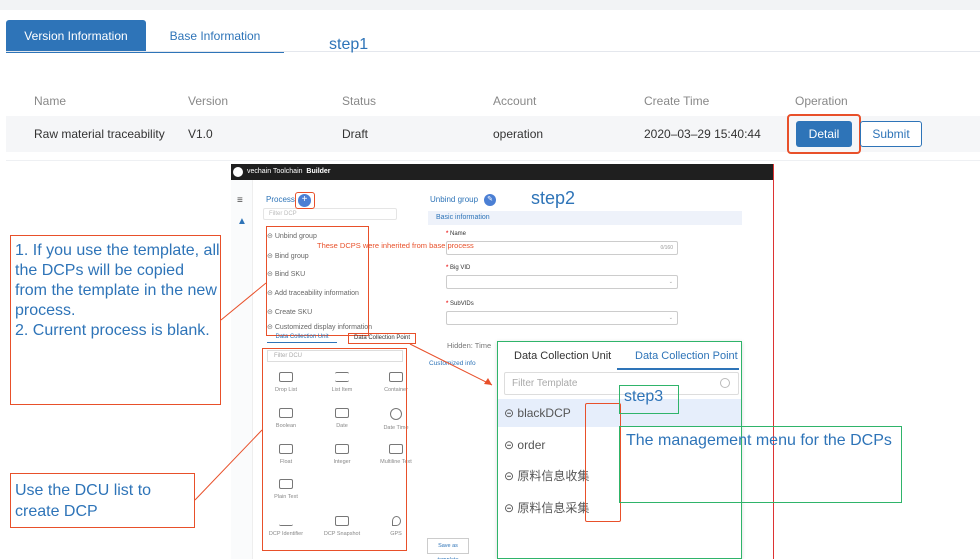  I want to click on column-header-version: Version, so click(208, 101).